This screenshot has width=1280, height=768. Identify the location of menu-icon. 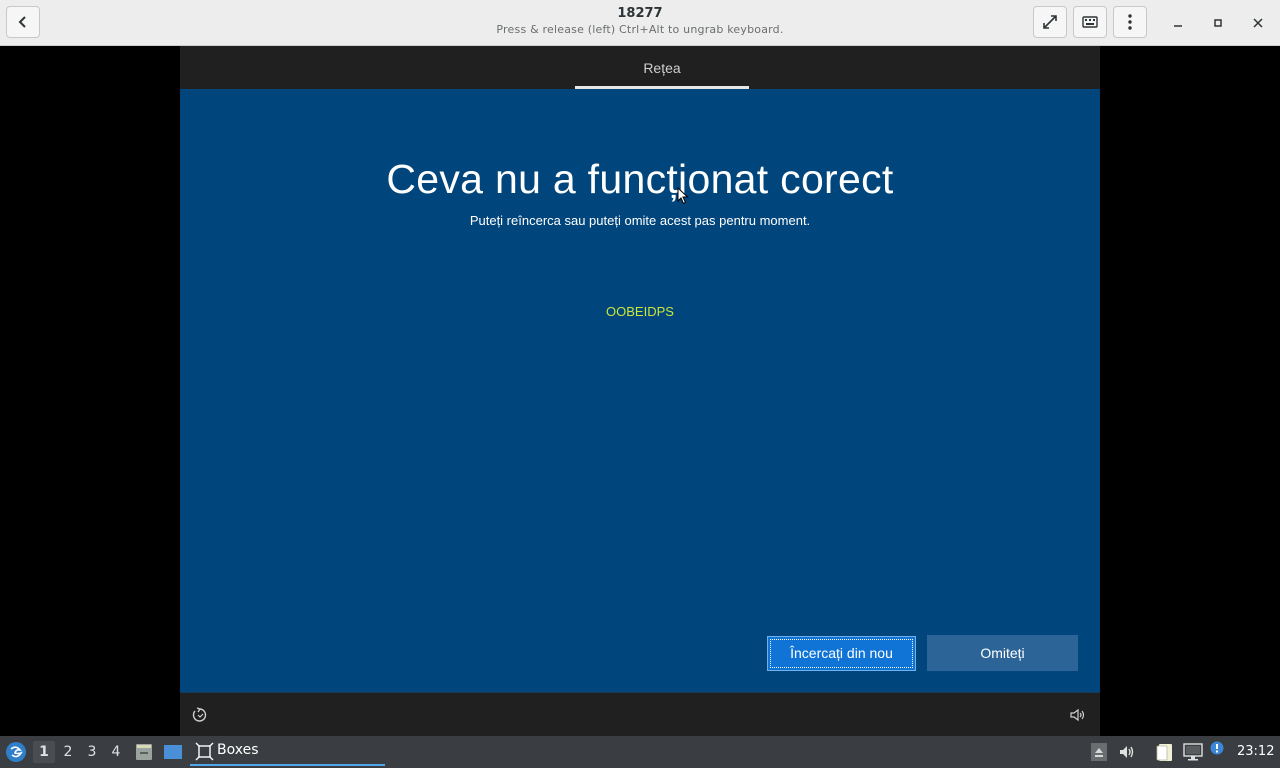
(1130, 22).